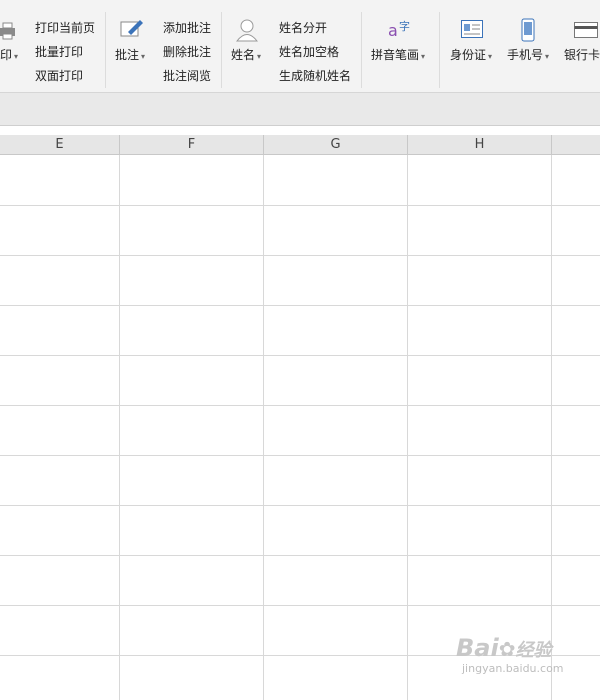  Describe the element at coordinates (472, 32) in the screenshot. I see `id-card-icon` at that location.